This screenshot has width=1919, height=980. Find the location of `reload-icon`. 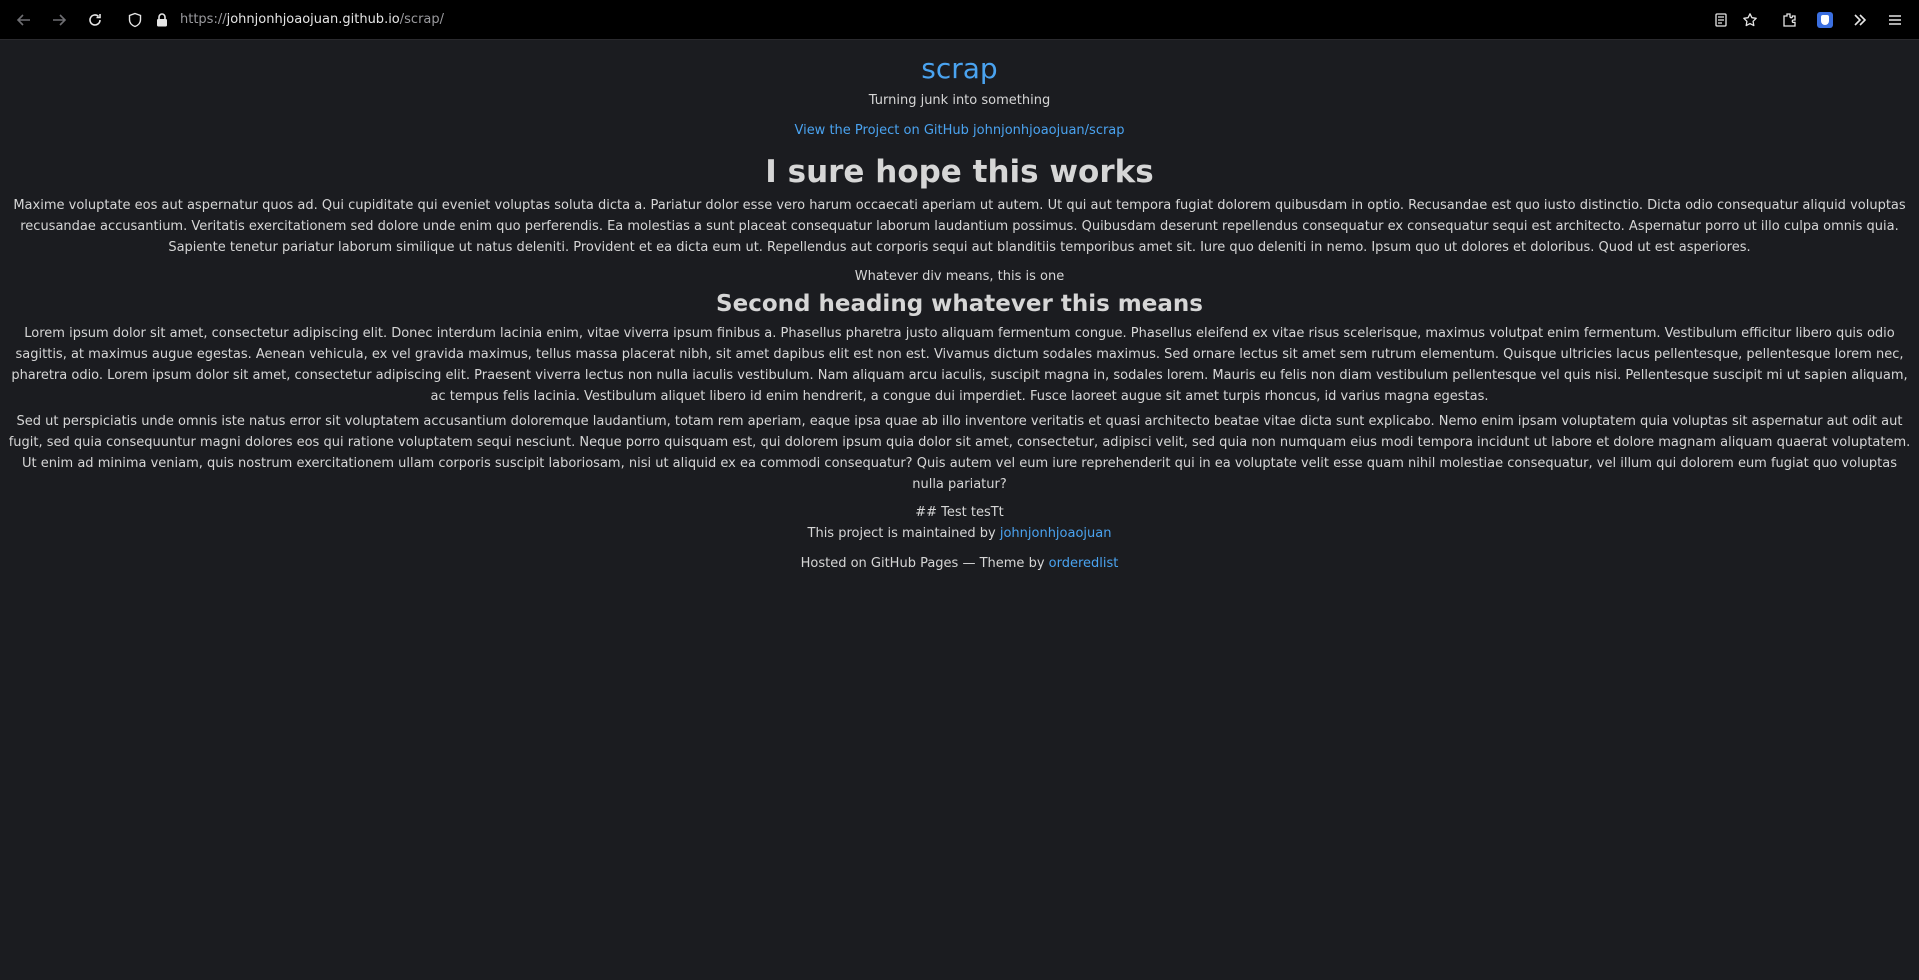

reload-icon is located at coordinates (95, 20).